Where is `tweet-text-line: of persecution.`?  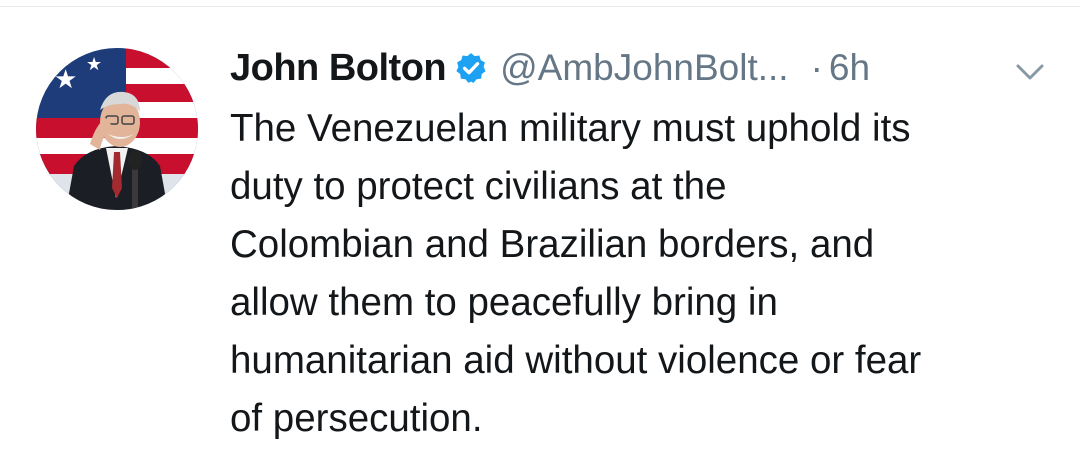
tweet-text-line: of persecution. is located at coordinates (356, 418).